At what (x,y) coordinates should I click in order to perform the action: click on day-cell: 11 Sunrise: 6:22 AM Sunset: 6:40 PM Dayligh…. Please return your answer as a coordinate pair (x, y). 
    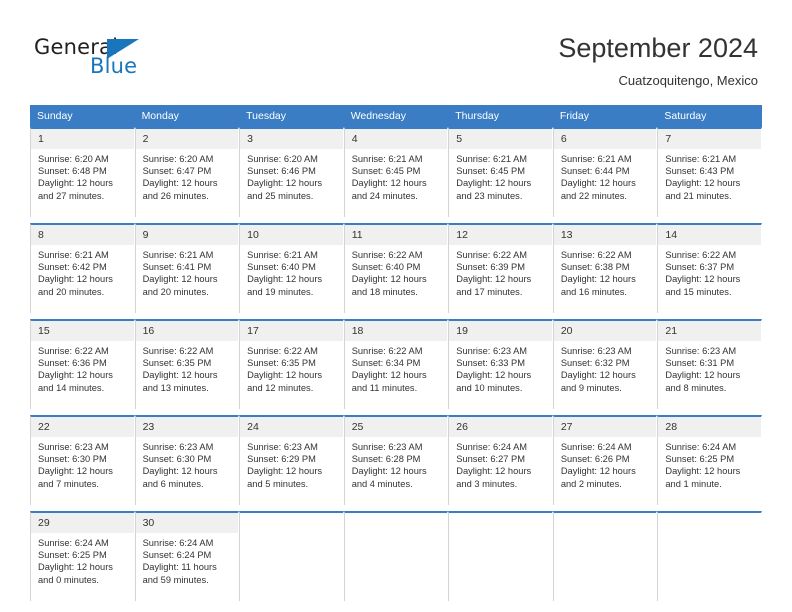
    Looking at the image, I should click on (396, 268).